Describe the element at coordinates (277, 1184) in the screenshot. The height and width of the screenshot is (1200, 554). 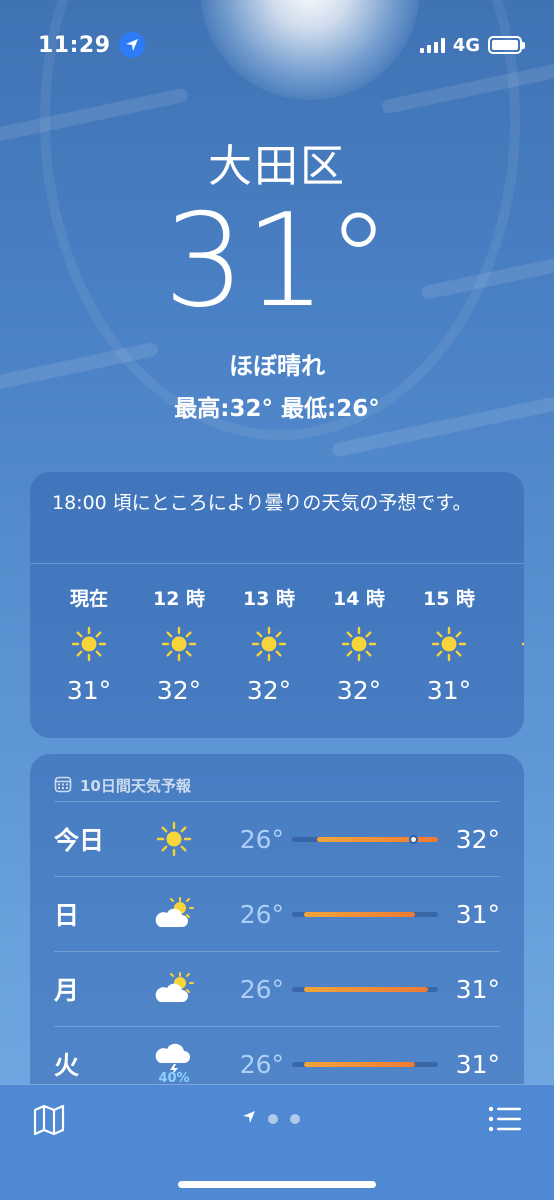
I see `home-indicator` at that location.